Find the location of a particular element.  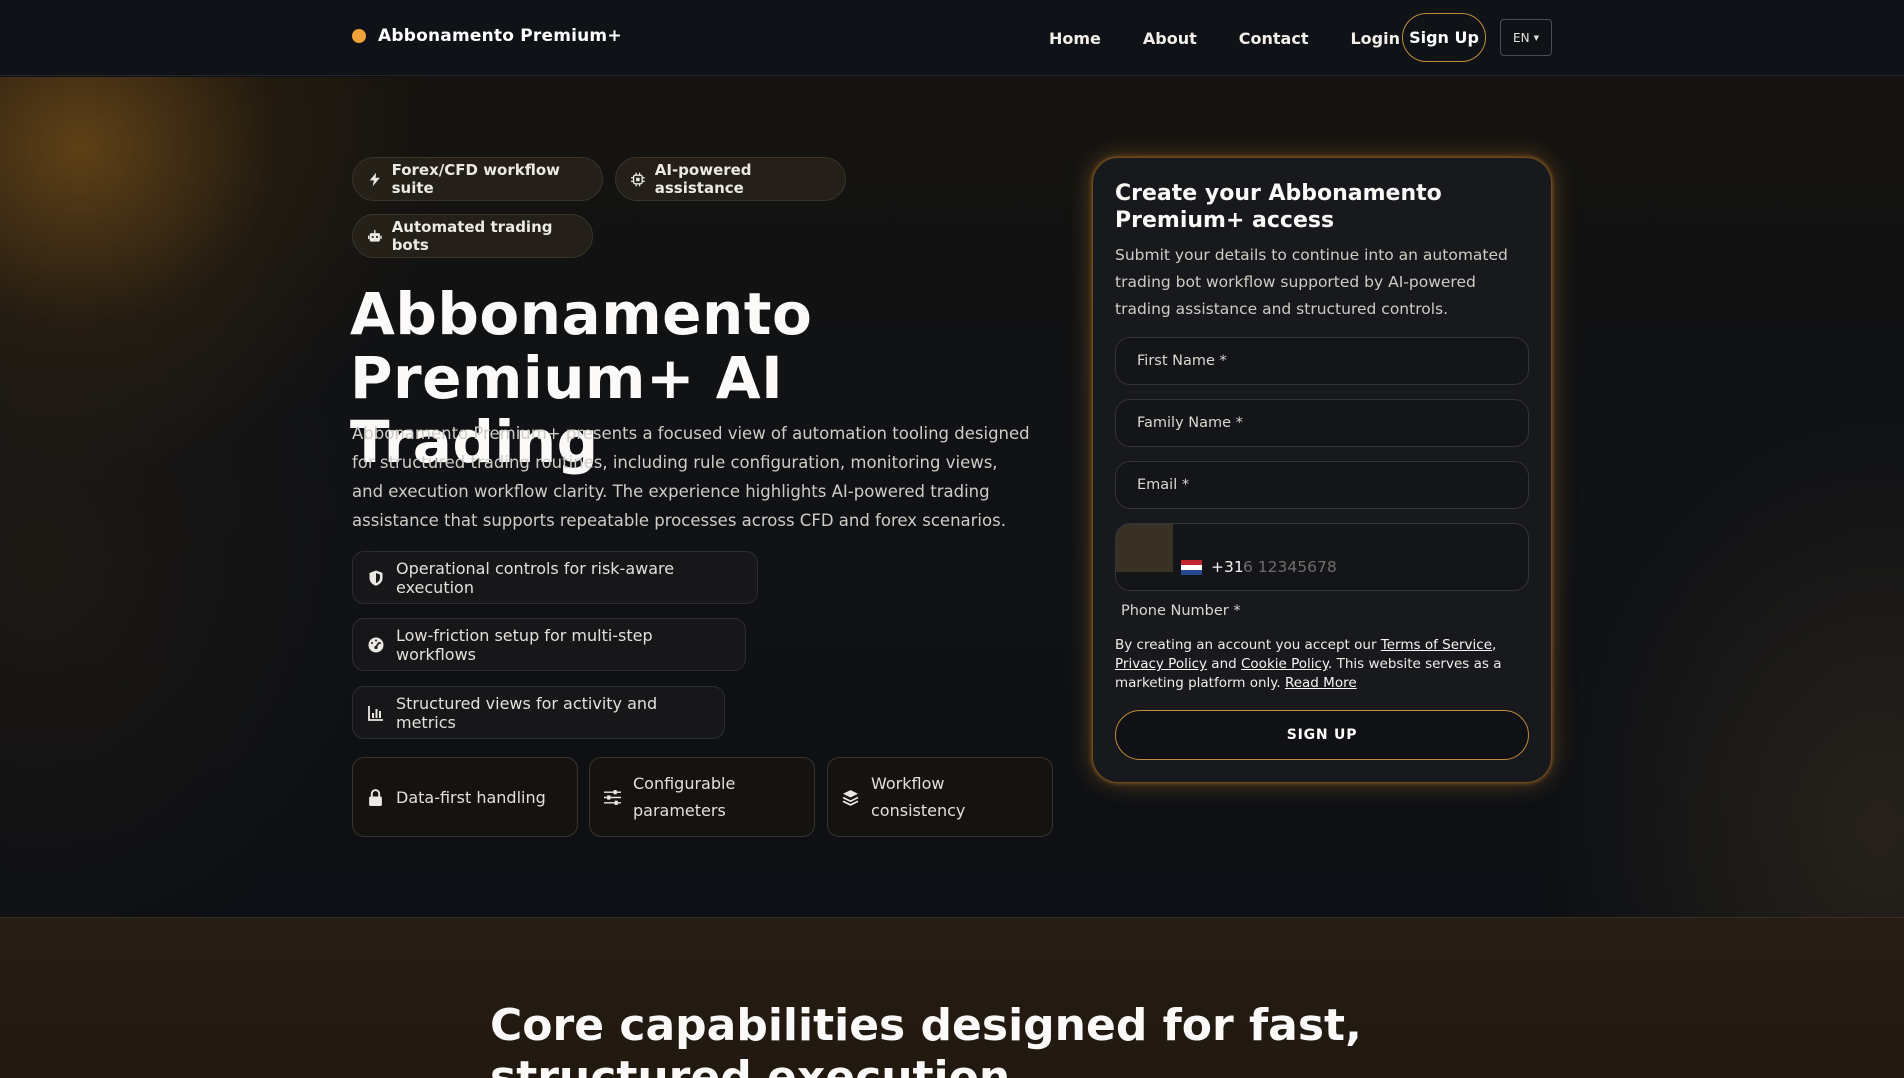

chip-bots: Automated trading bots is located at coordinates (472, 236).